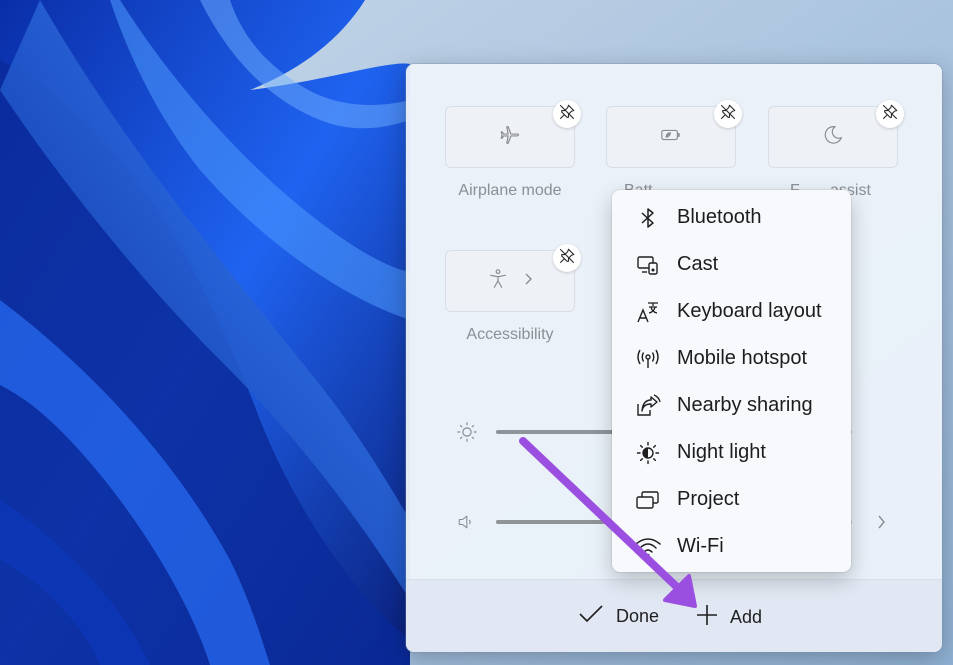  Describe the element at coordinates (721, 452) in the screenshot. I see `menu-item-label: Night light` at that location.